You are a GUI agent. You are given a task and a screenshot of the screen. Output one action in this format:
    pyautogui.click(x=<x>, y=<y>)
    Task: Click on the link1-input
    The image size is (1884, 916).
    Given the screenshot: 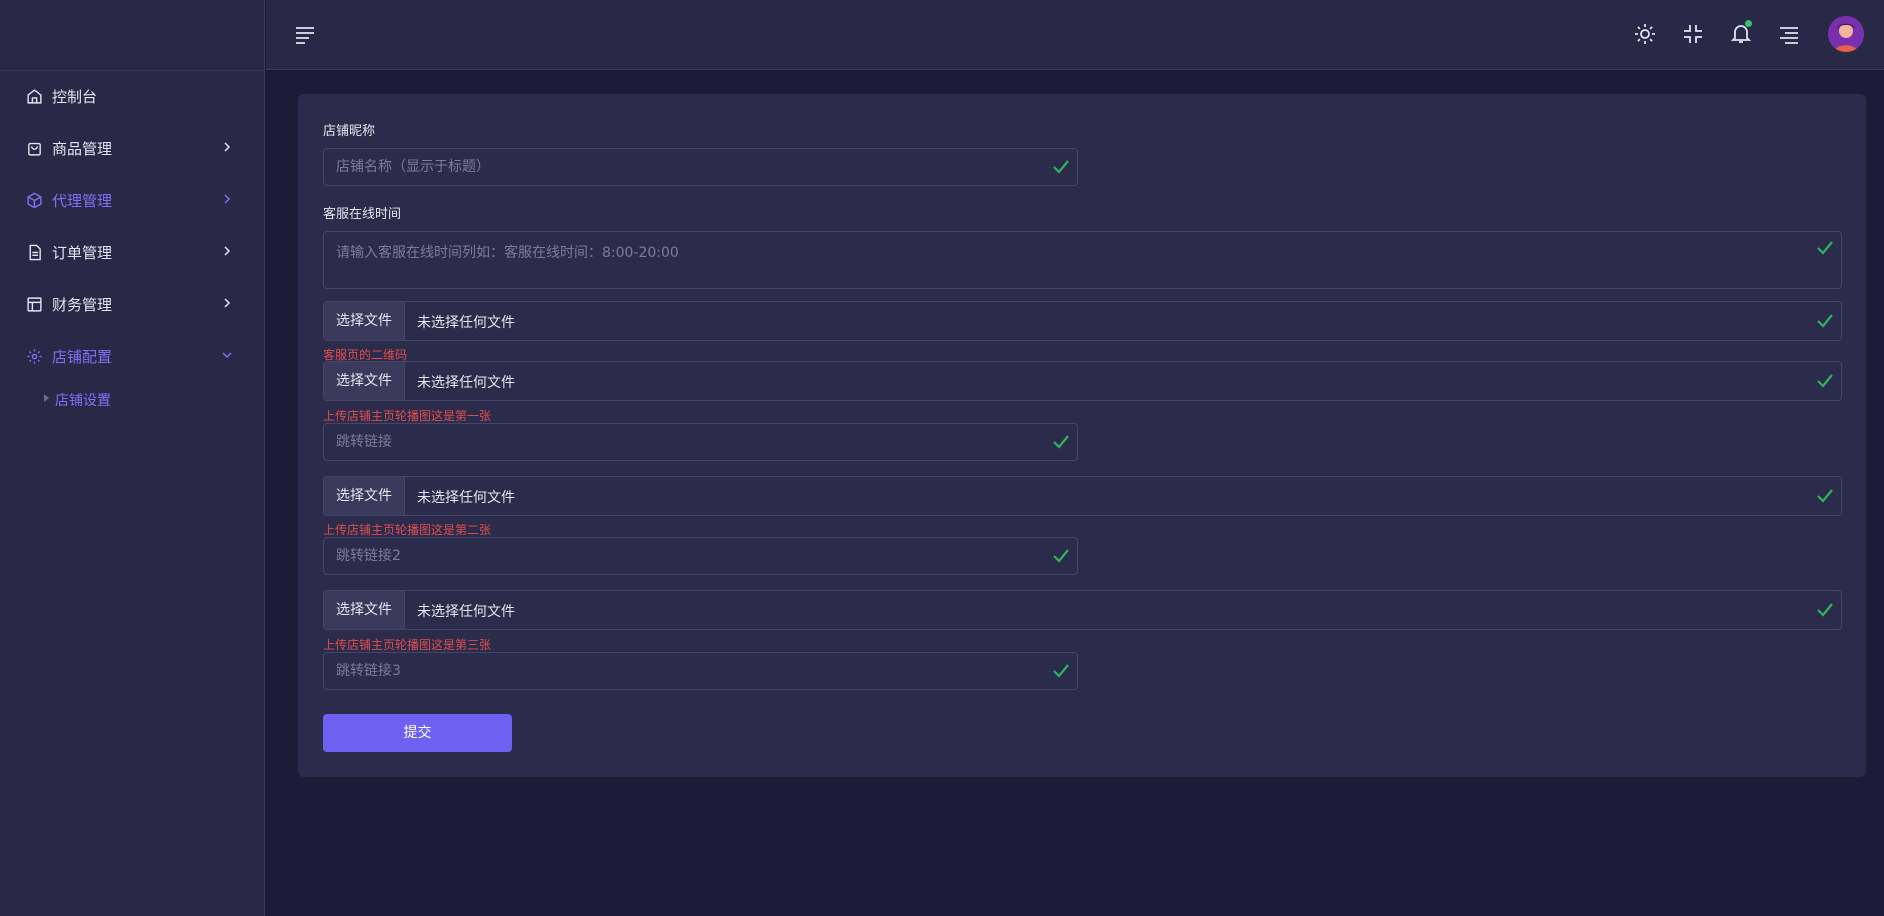 What is the action you would take?
    pyautogui.click(x=700, y=442)
    